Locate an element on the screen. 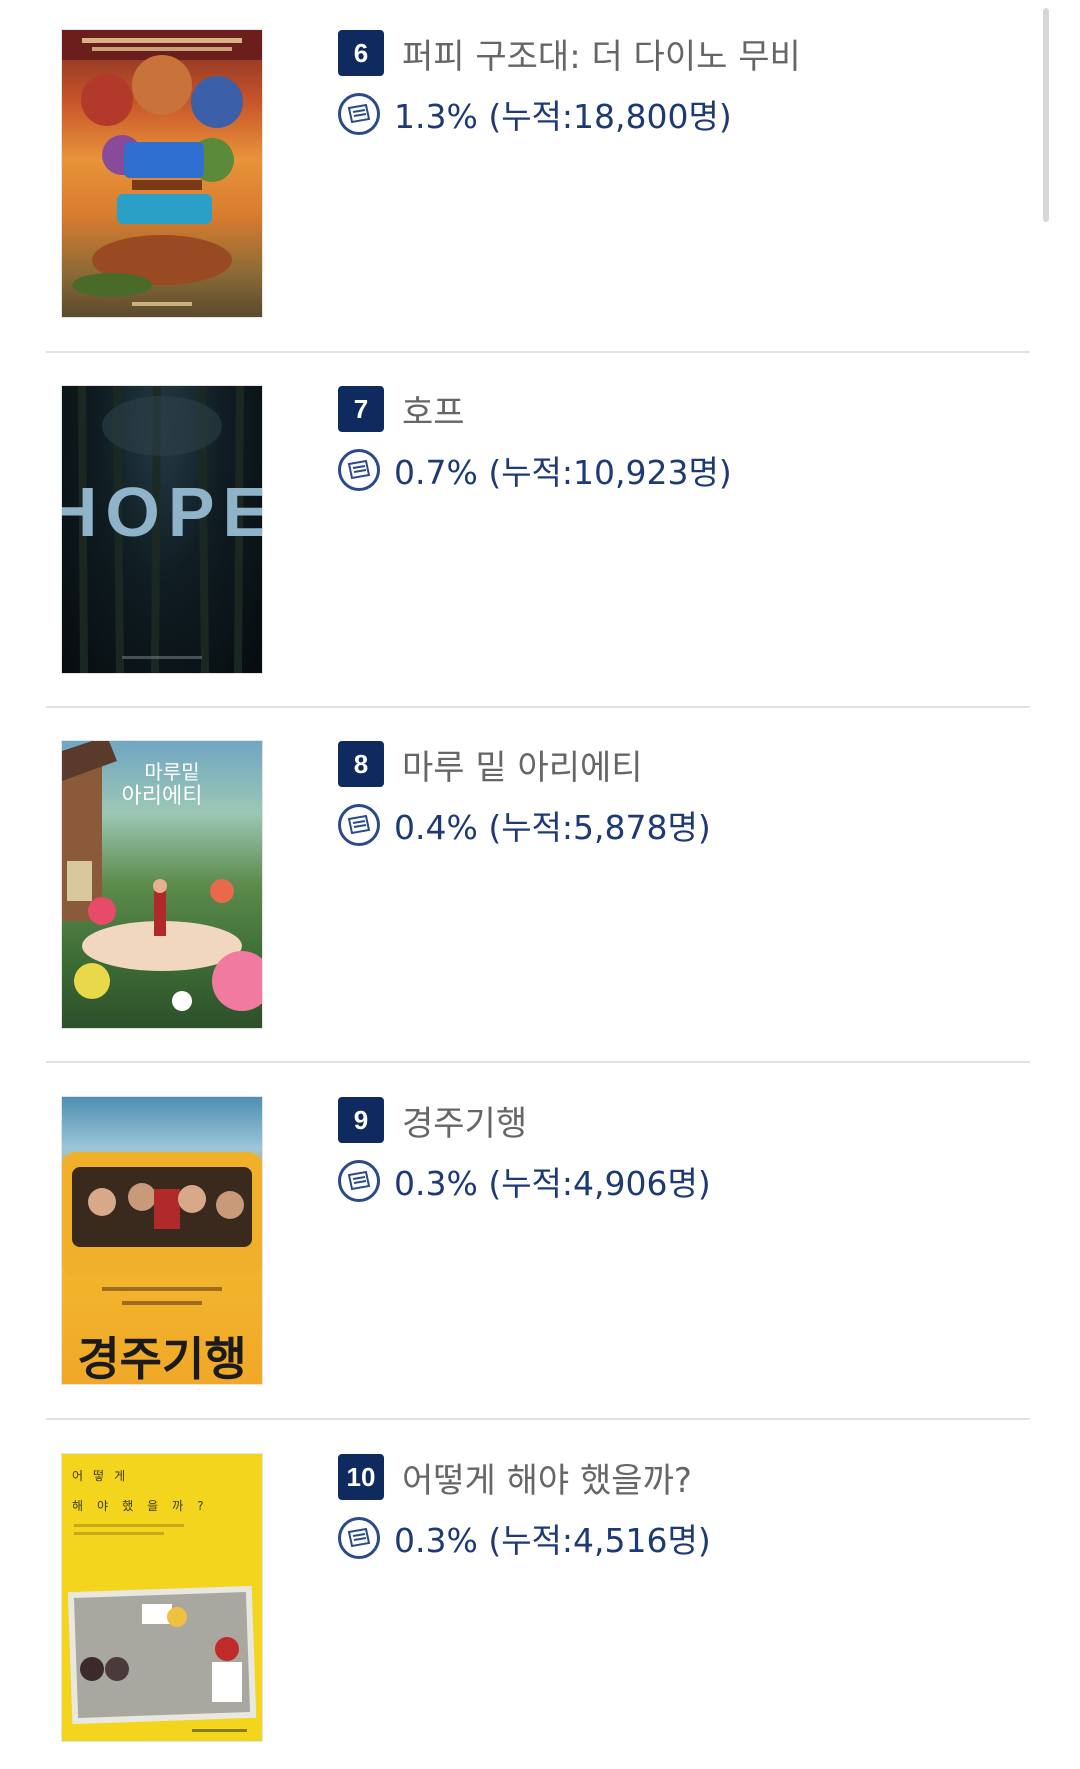 This screenshot has height=1769, width=1080. rank-badge: 10 is located at coordinates (361, 1477).